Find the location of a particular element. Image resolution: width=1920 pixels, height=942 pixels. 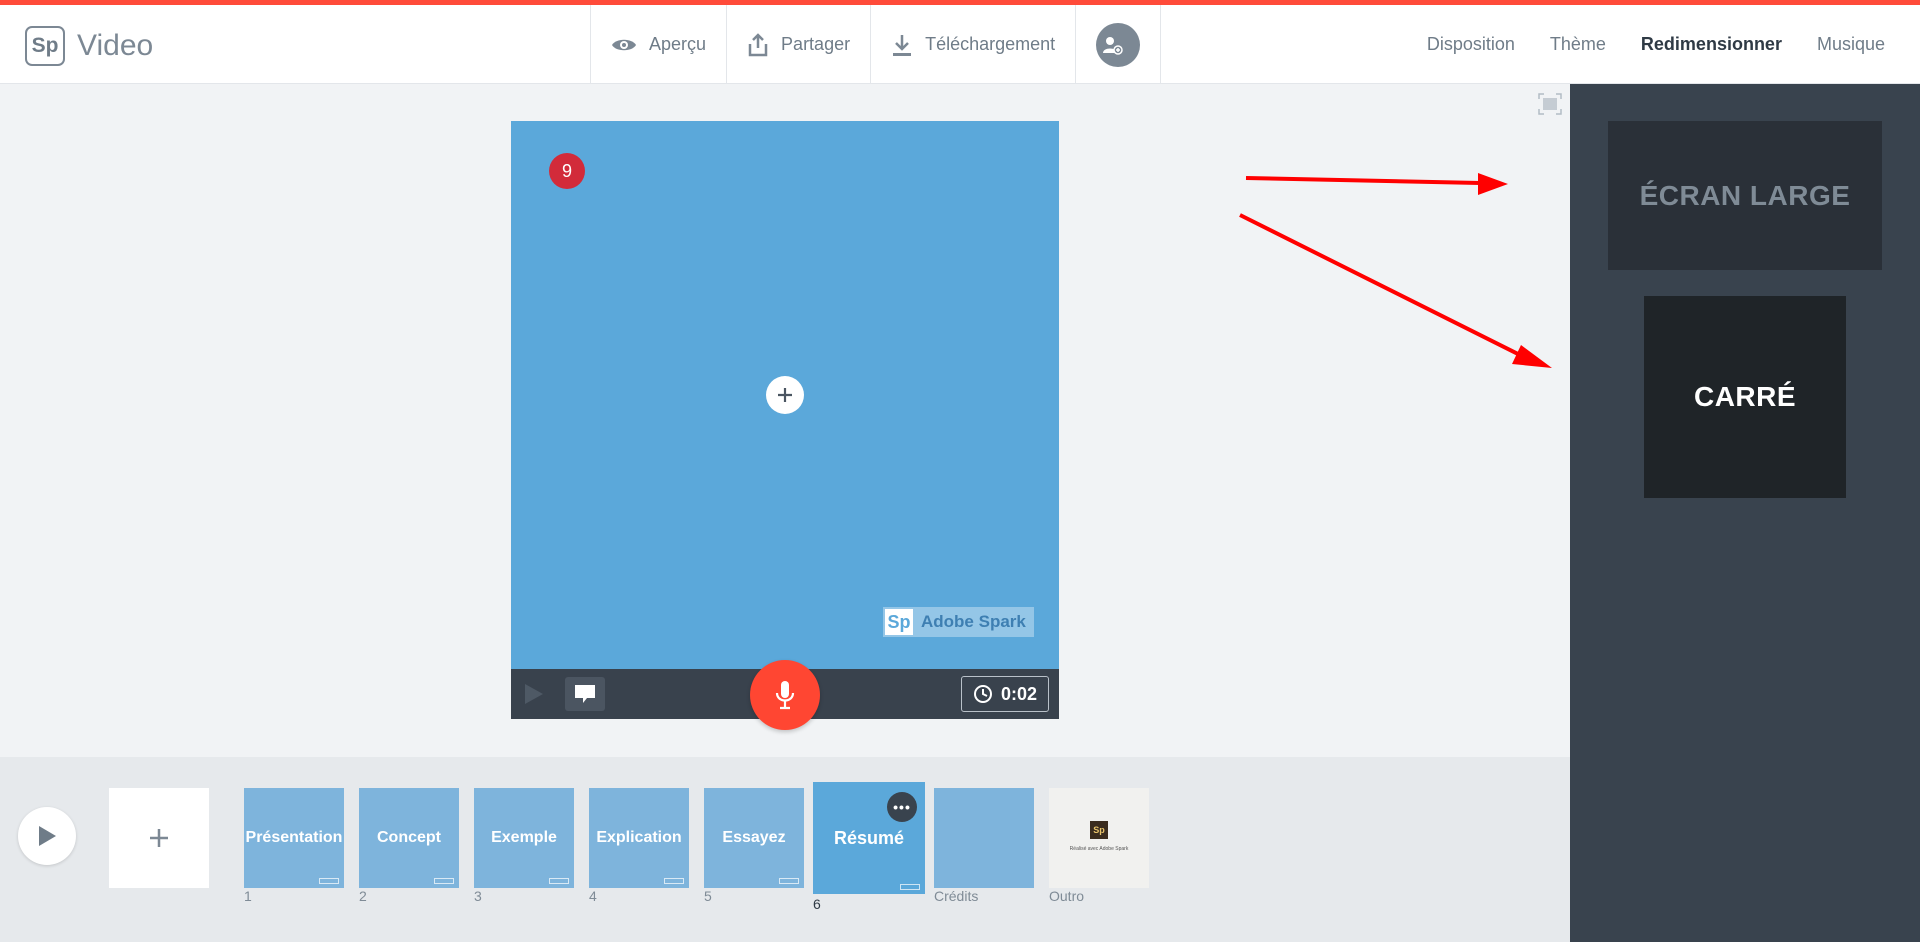

slide-title: Exemple is located at coordinates (524, 837).